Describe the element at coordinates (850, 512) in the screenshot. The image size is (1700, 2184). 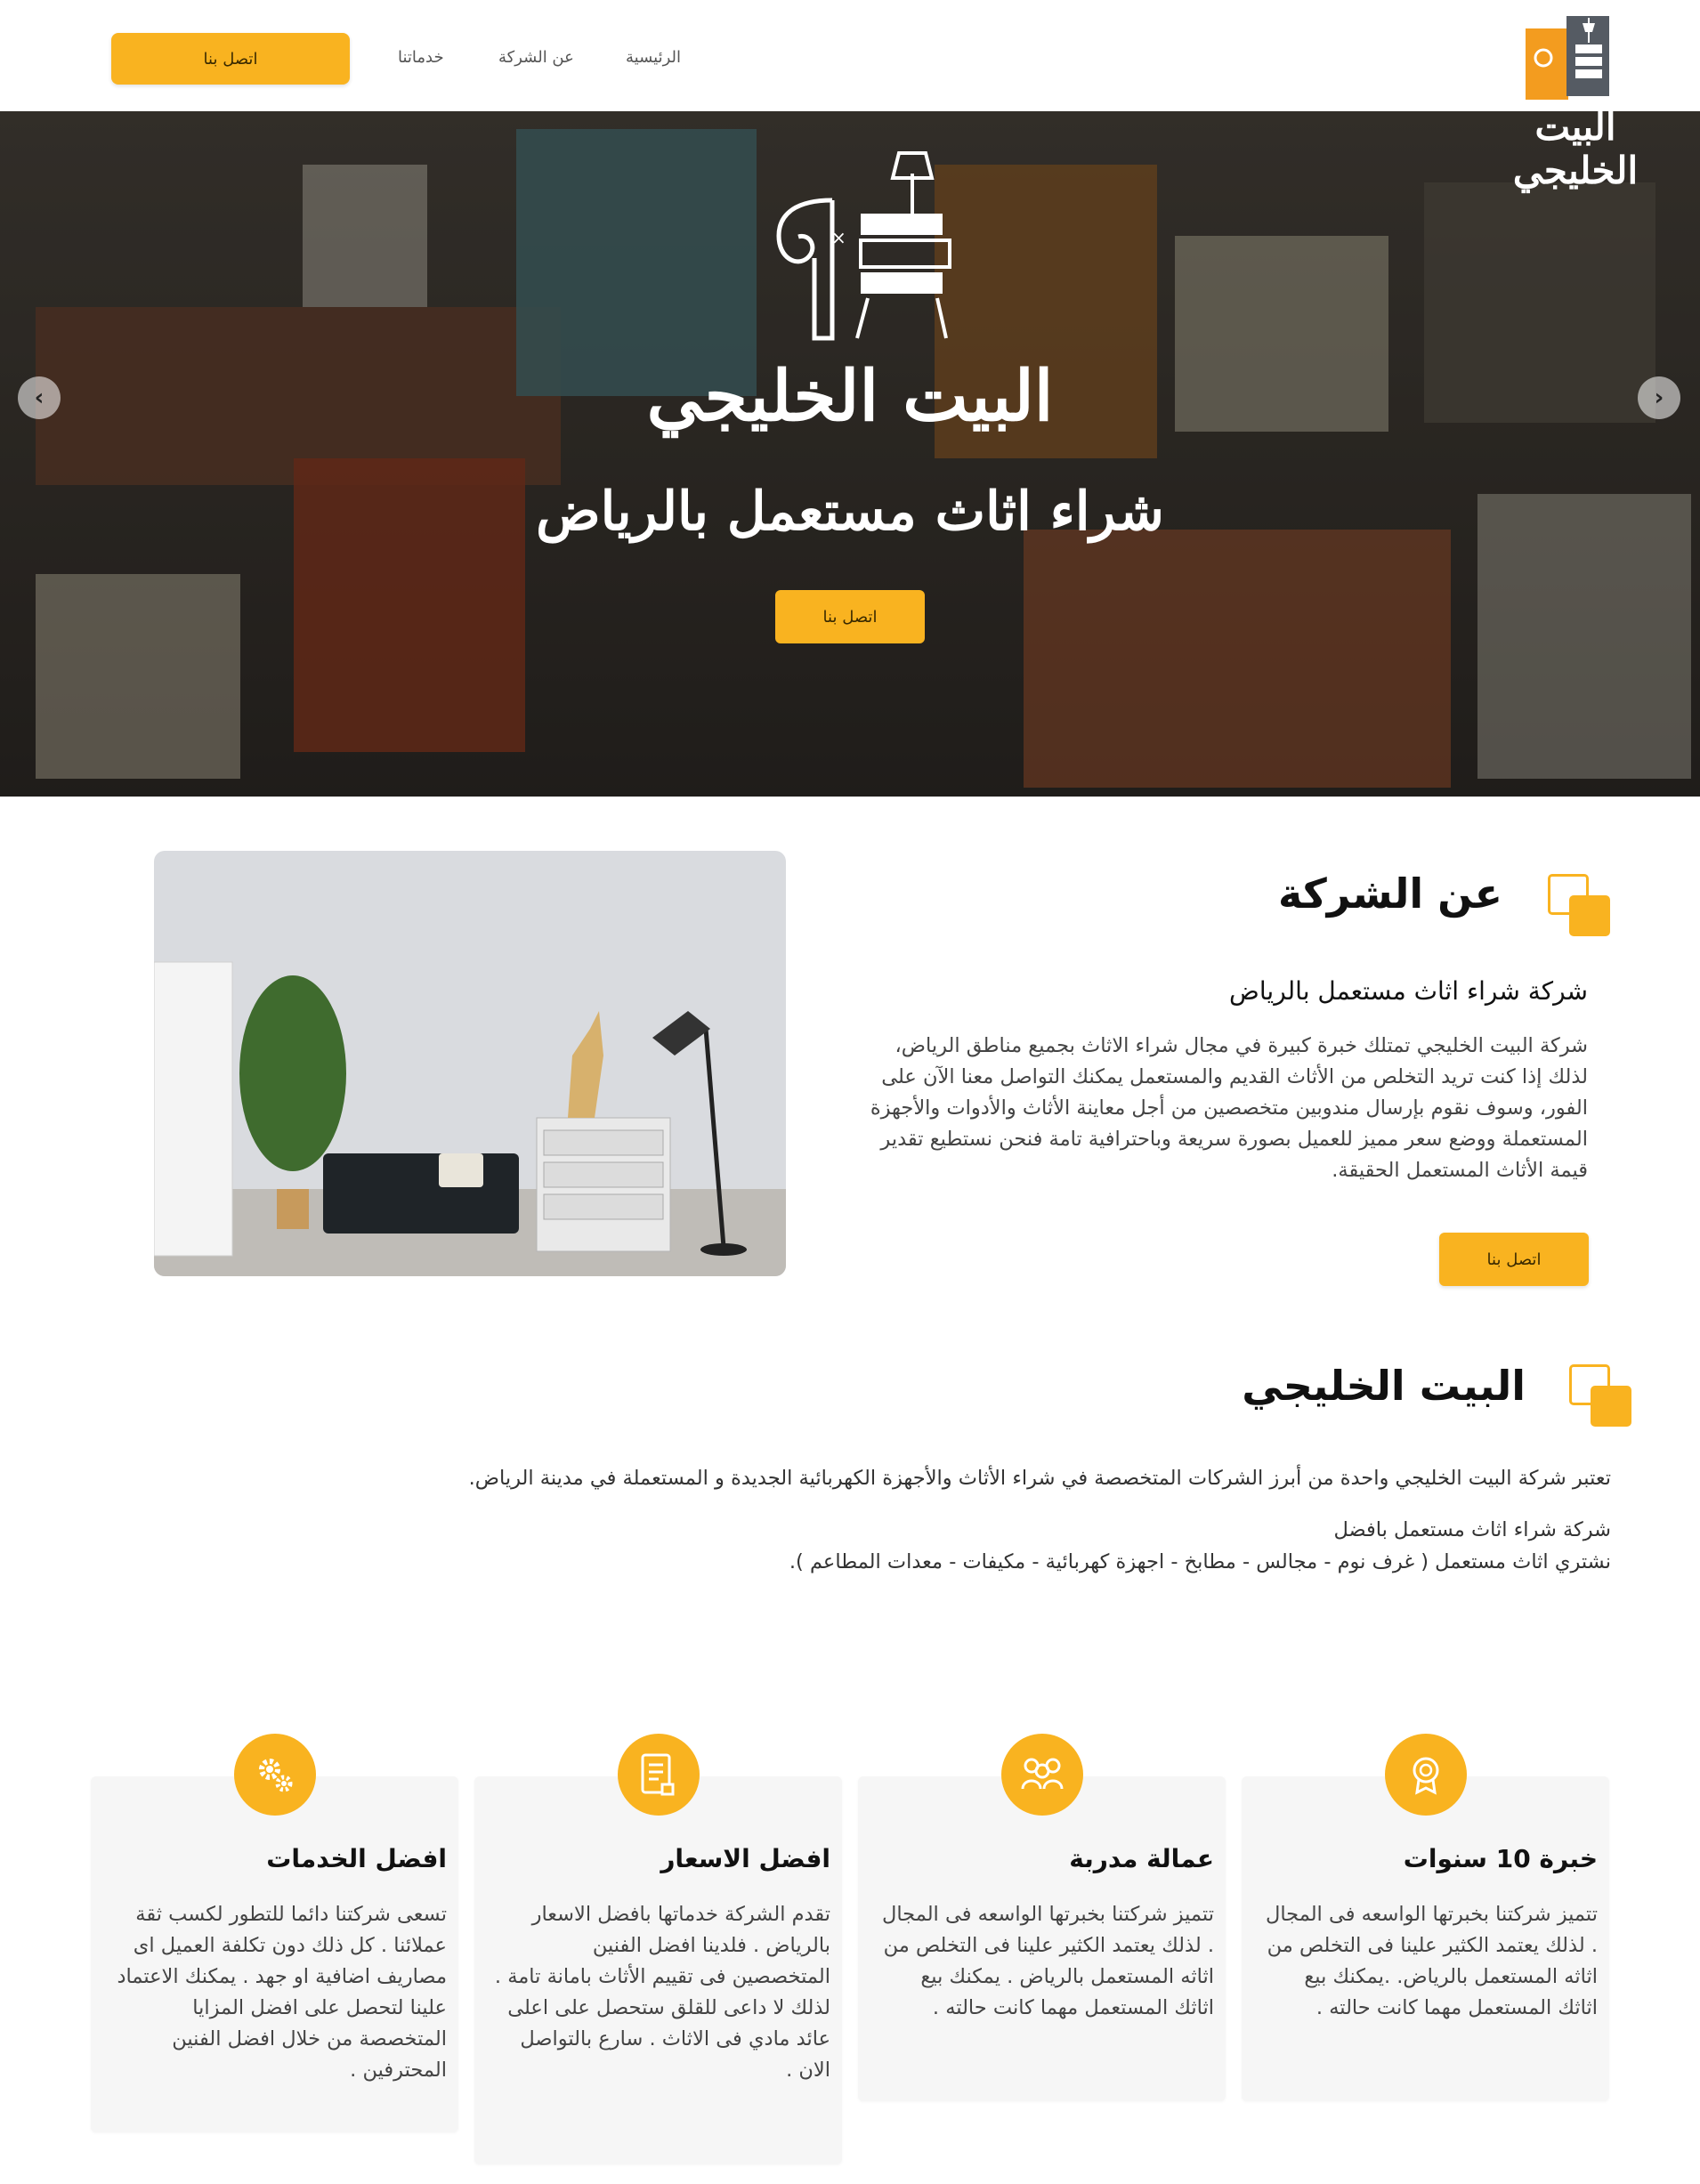
I see `hero-headline: شراء اثاث مستعمل بالرياض` at that location.